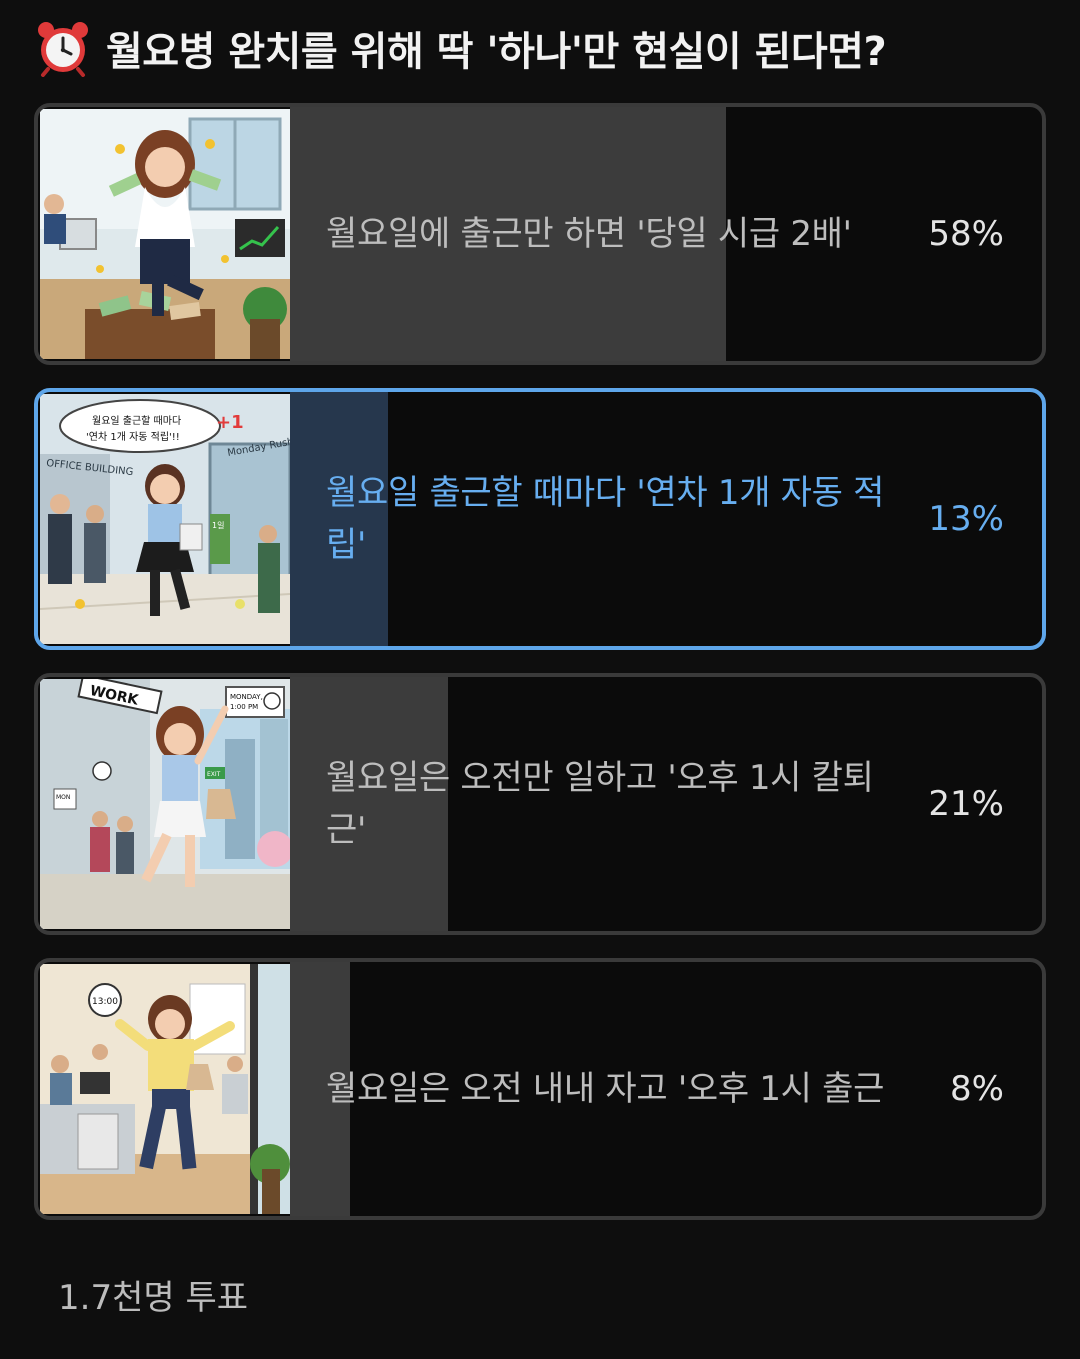 This screenshot has height=1359, width=1080. What do you see at coordinates (165, 234) in the screenshot?
I see `option-thumbnail-image` at bounding box center [165, 234].